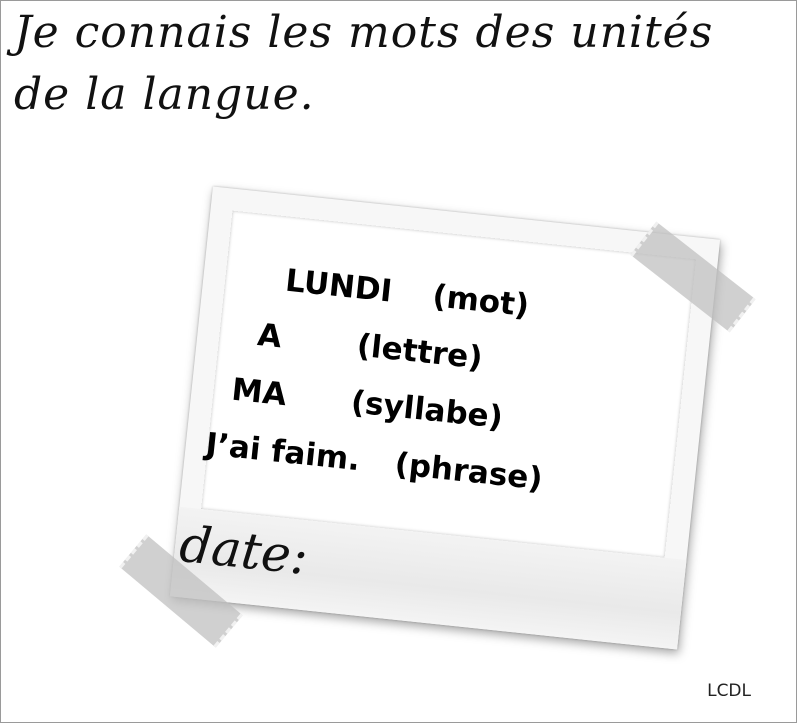  I want to click on title-line-1: Je connais les mots des unités, so click(364, 32).